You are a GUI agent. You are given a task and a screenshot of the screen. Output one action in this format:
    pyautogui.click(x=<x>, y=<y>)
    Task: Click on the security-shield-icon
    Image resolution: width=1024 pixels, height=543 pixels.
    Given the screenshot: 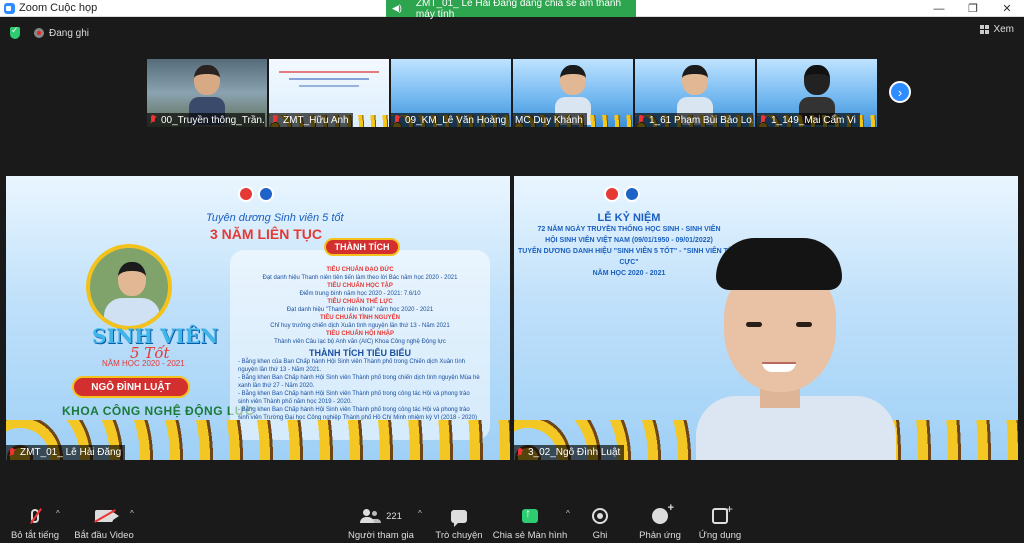 What is the action you would take?
    pyautogui.click(x=15, y=32)
    